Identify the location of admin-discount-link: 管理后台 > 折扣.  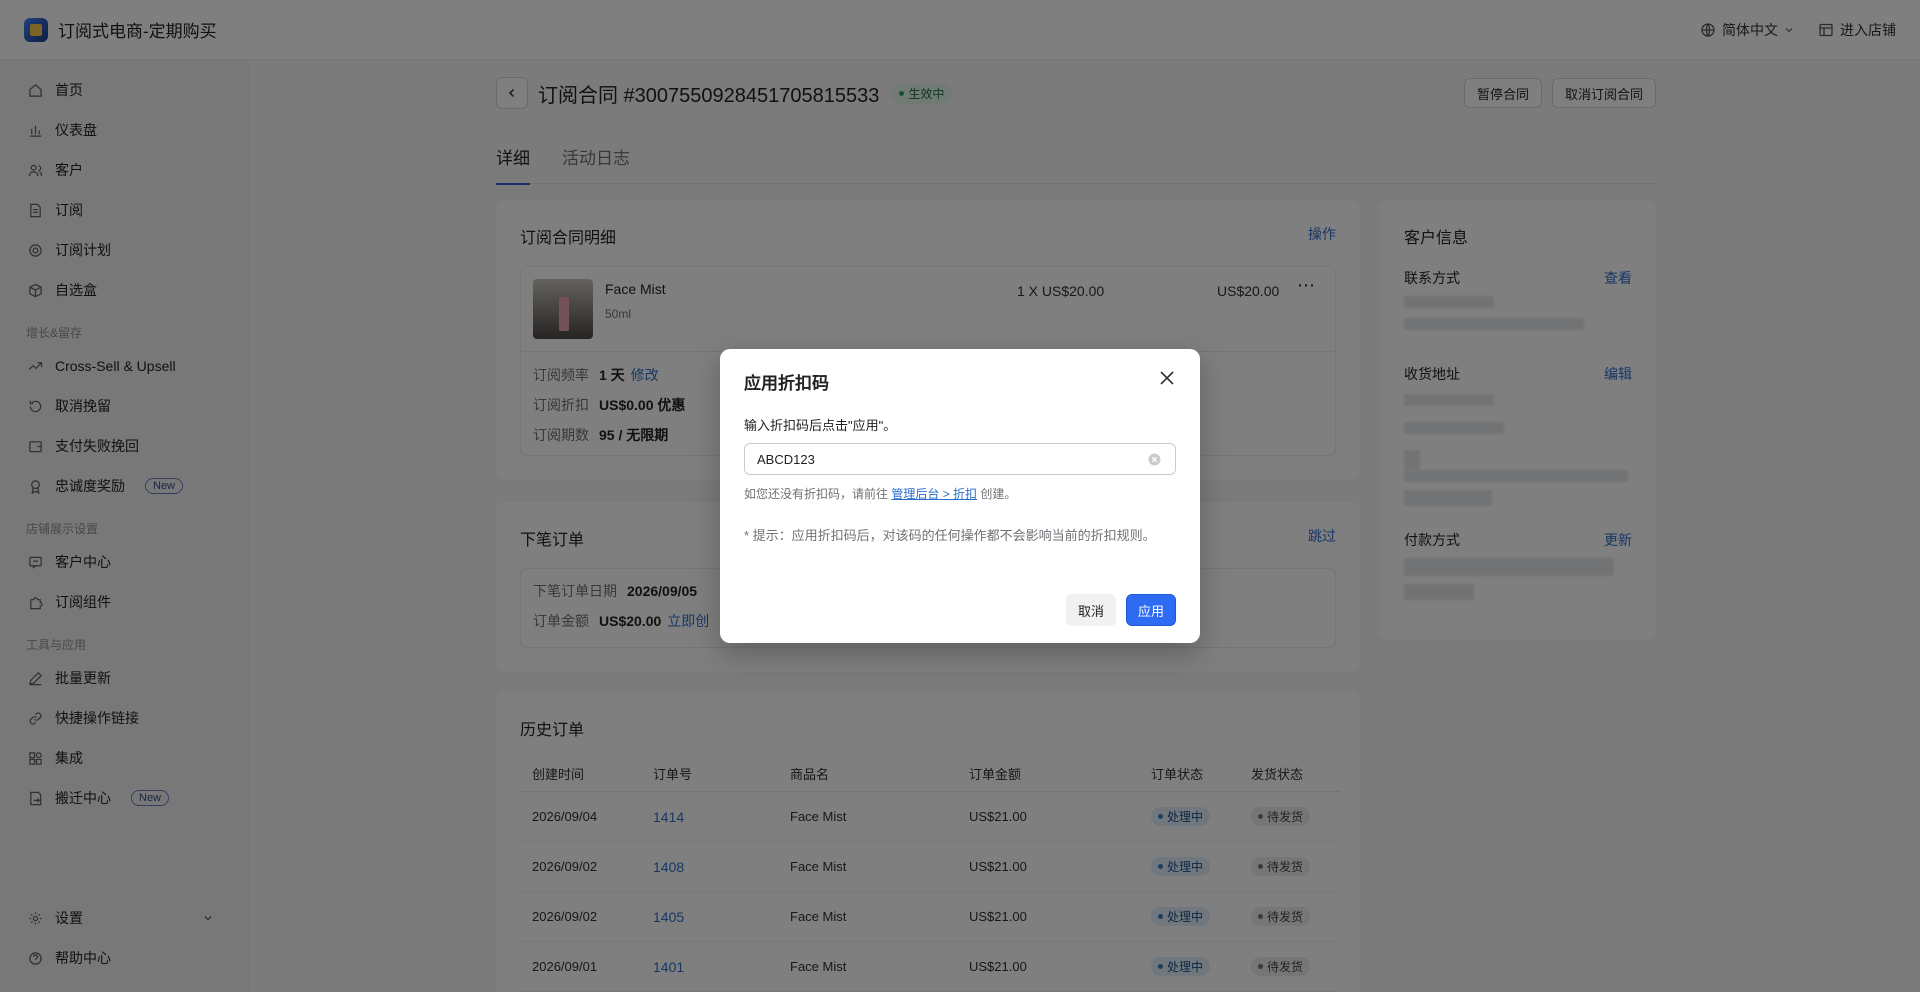
(934, 494).